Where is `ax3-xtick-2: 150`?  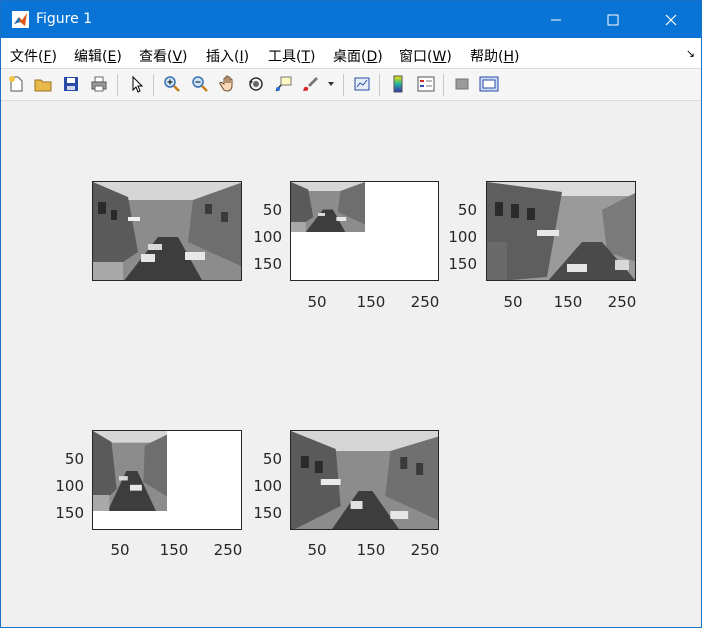 ax3-xtick-2: 150 is located at coordinates (568, 302).